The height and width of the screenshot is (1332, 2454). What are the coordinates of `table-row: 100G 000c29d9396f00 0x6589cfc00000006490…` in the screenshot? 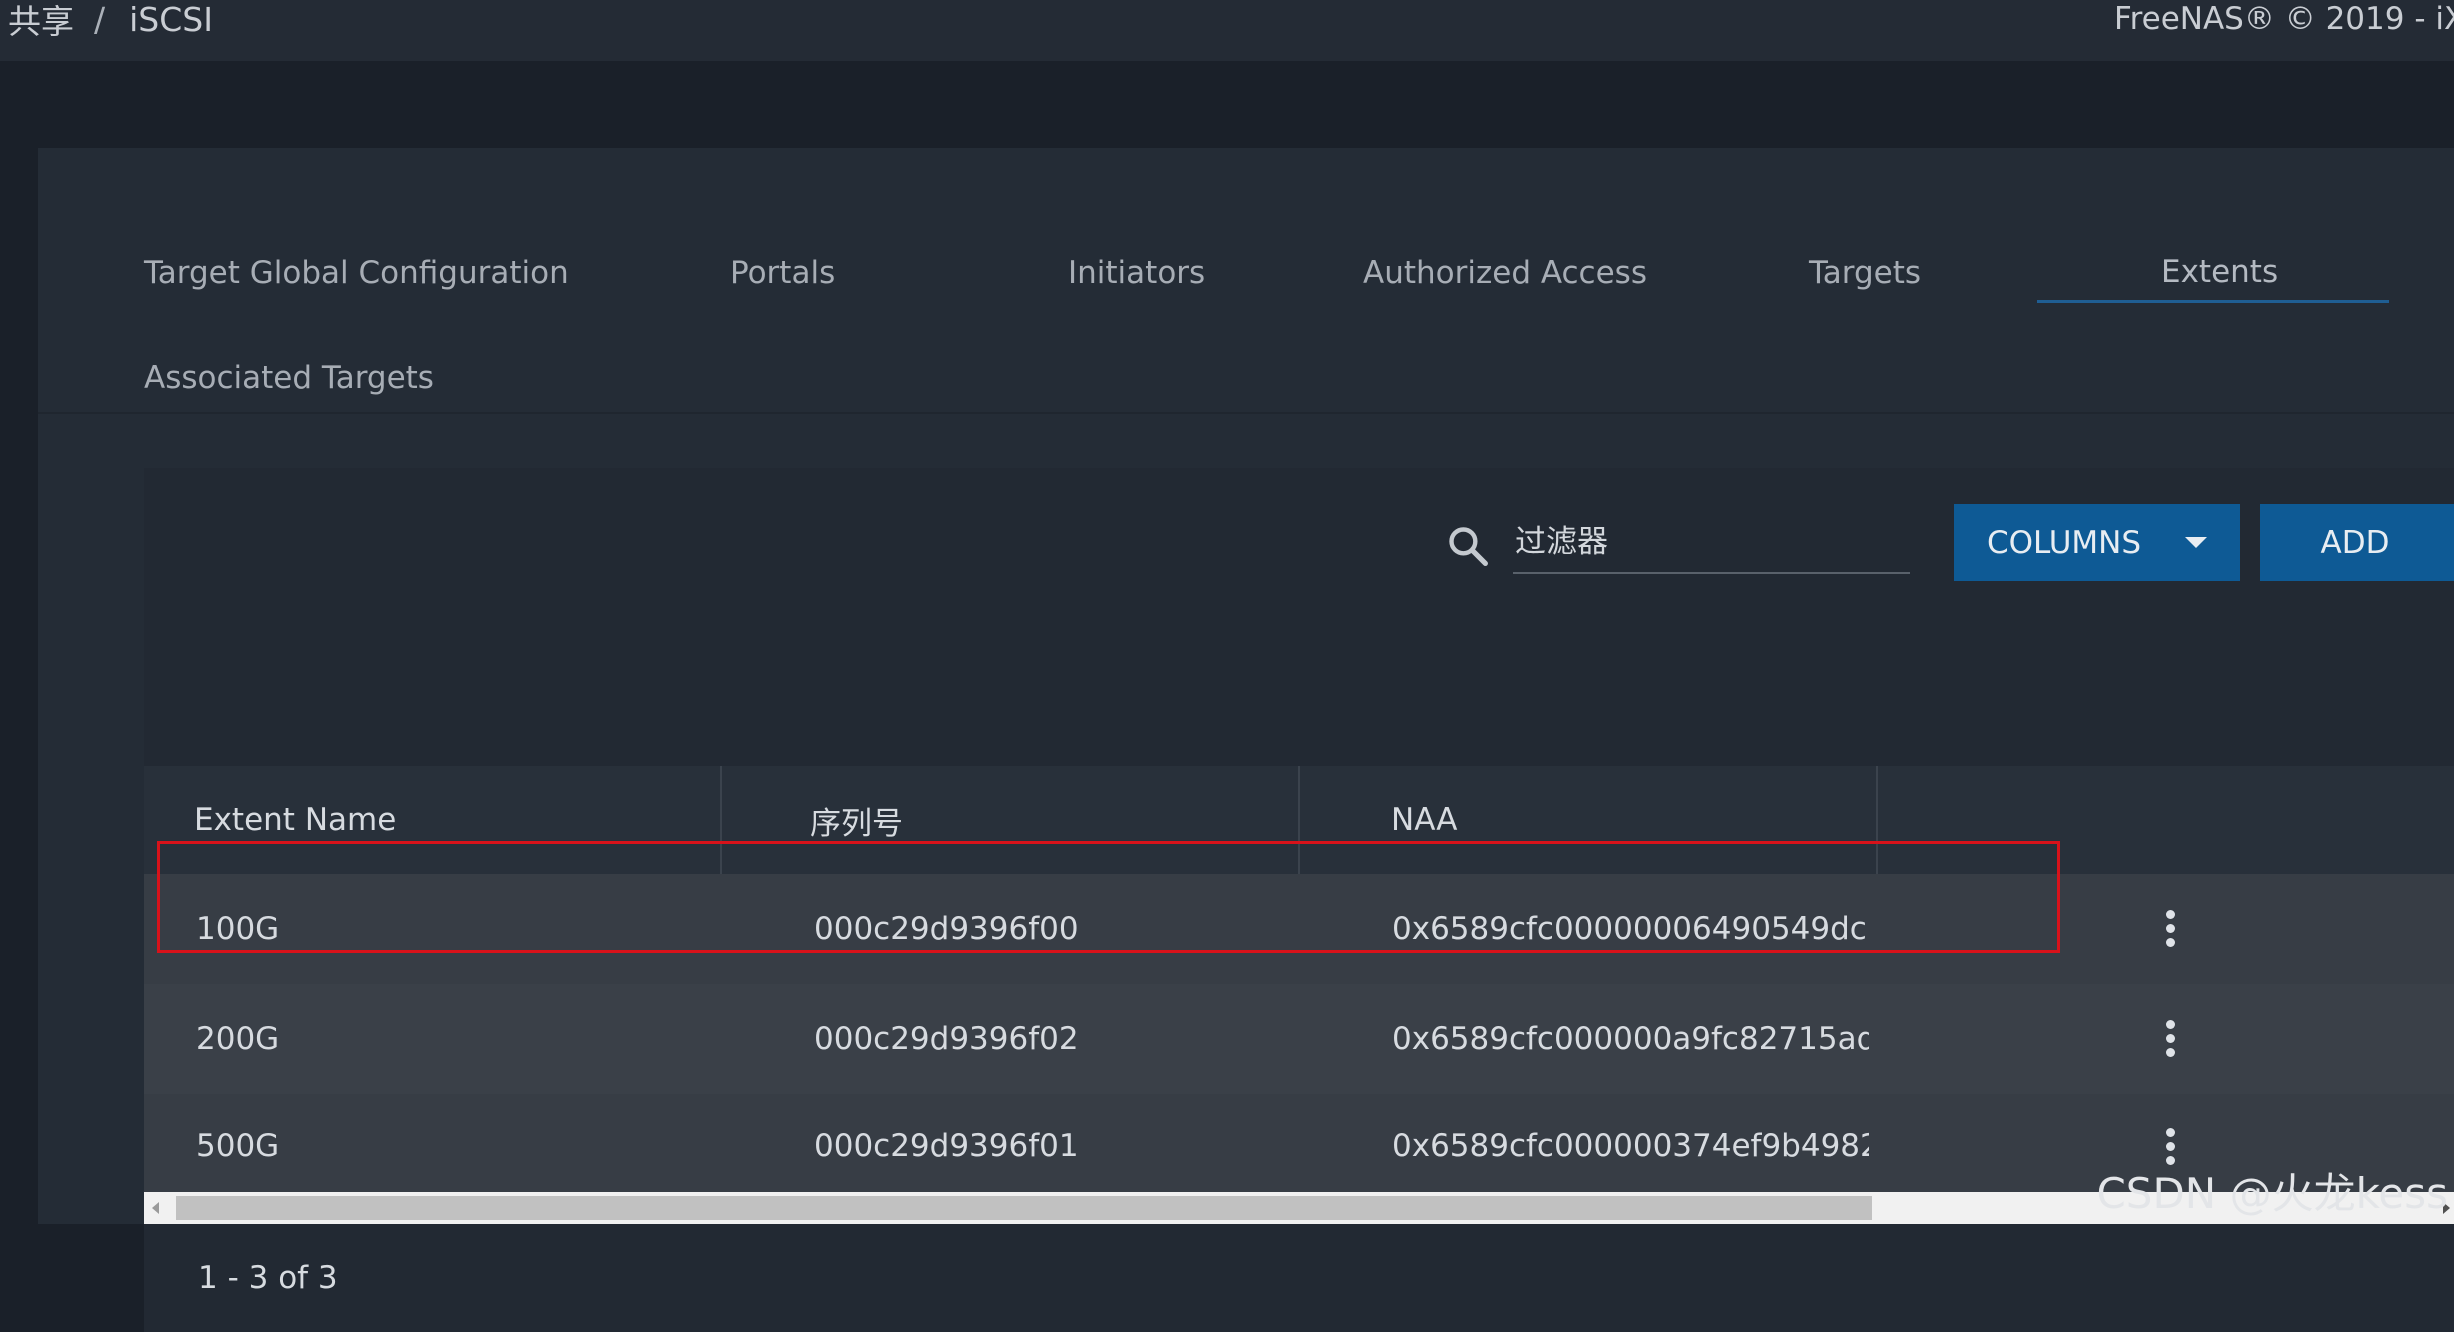 It's located at (1299, 929).